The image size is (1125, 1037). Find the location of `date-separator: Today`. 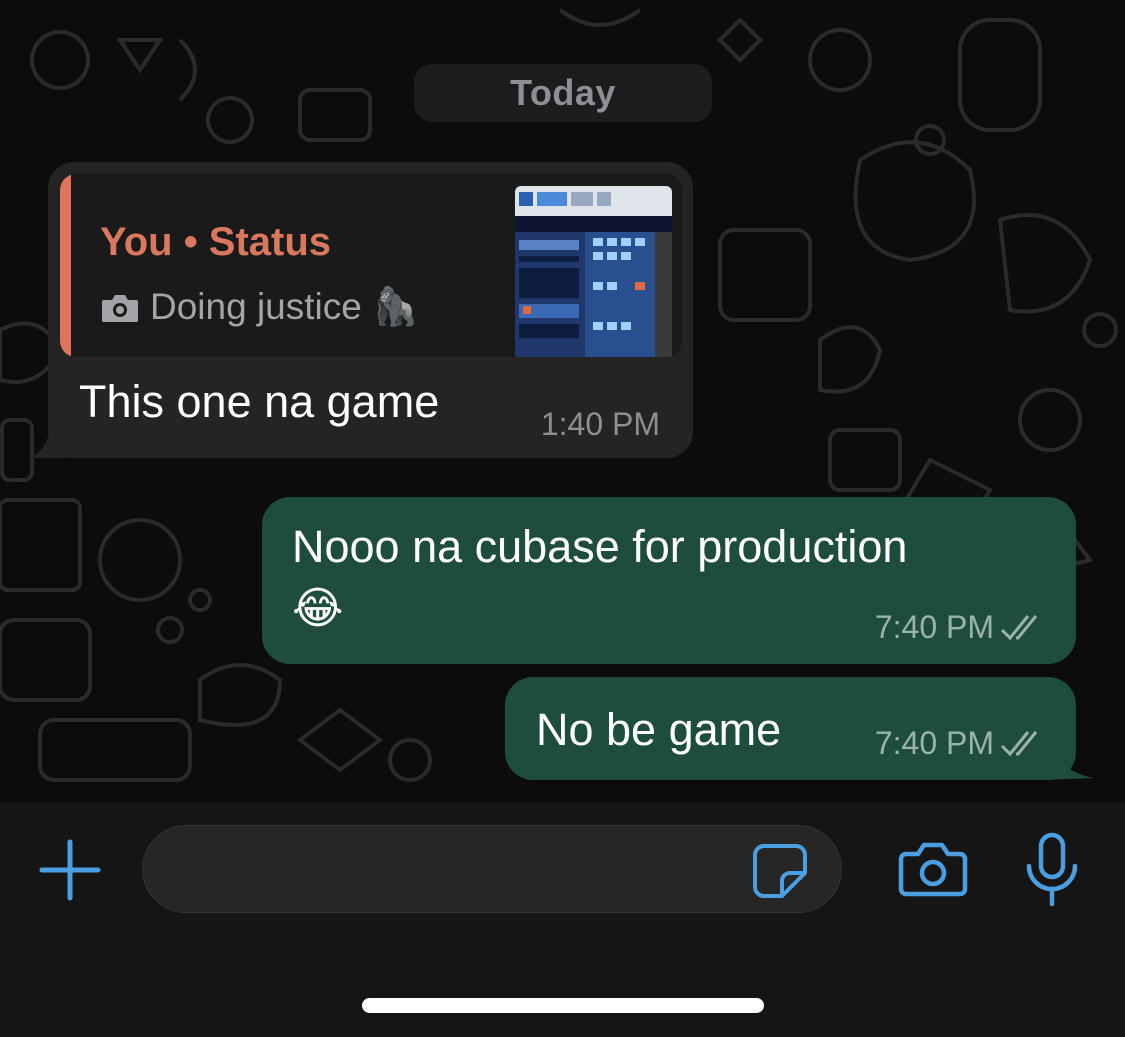

date-separator: Today is located at coordinates (563, 93).